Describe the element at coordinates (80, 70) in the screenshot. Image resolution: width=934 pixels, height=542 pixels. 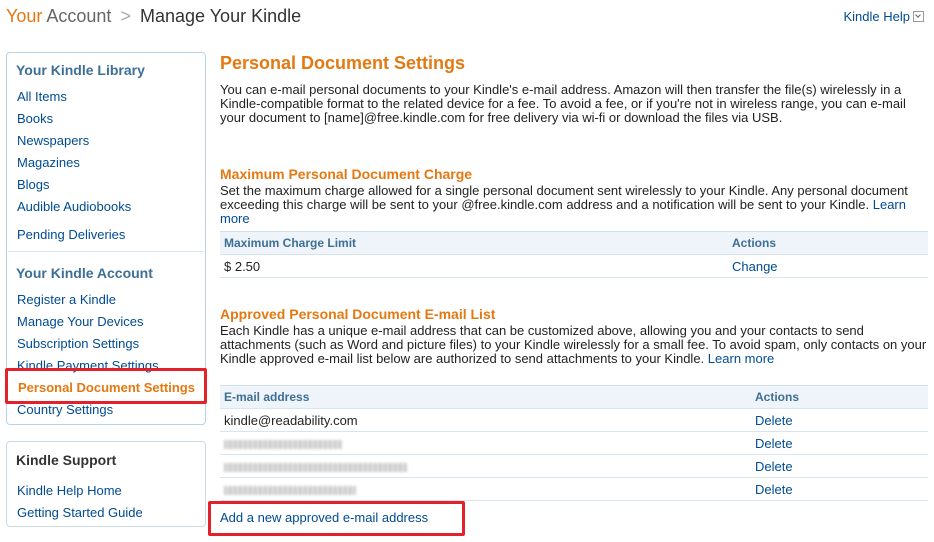
I see `sidebar-heading-library: Your Kindle Library` at that location.